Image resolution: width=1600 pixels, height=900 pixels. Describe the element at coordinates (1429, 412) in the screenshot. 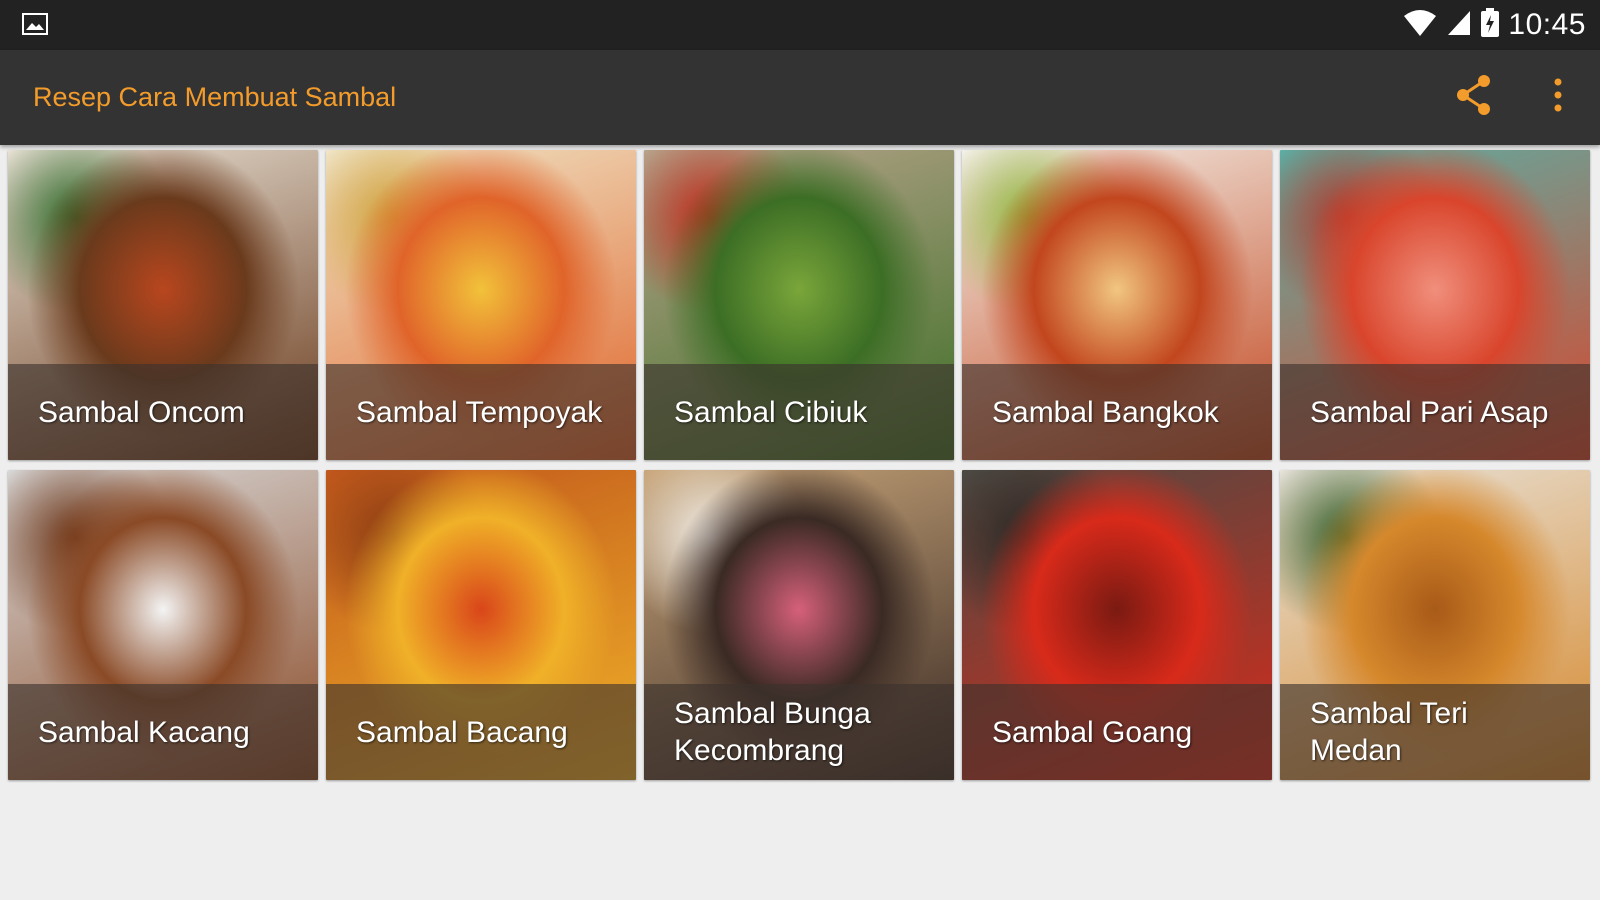

I see `recipe-title: Sambal Pari Asap` at that location.